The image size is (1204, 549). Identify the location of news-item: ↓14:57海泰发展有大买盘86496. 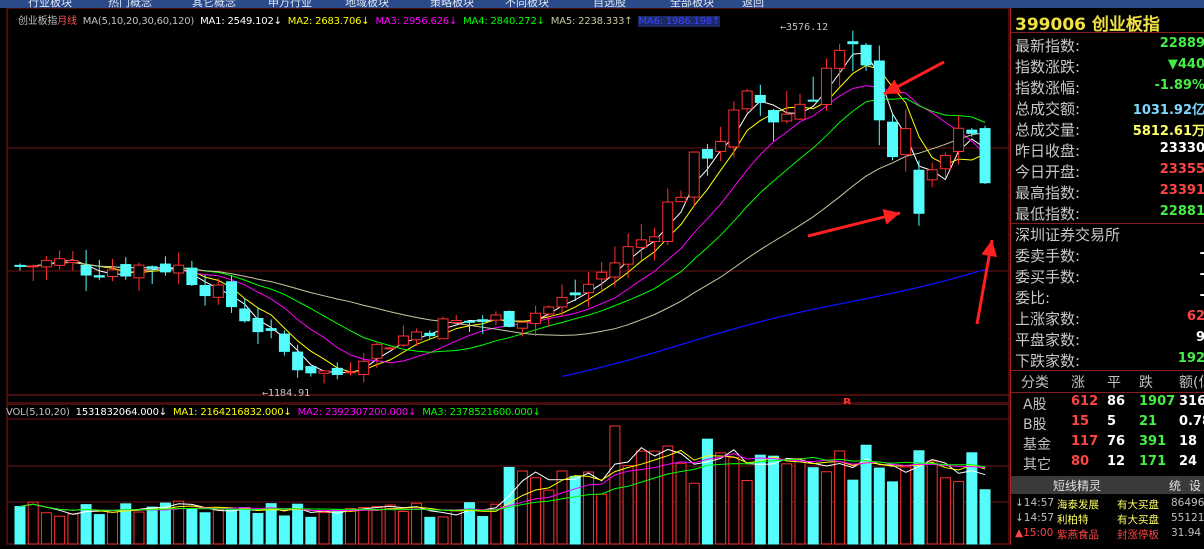
(1107, 504).